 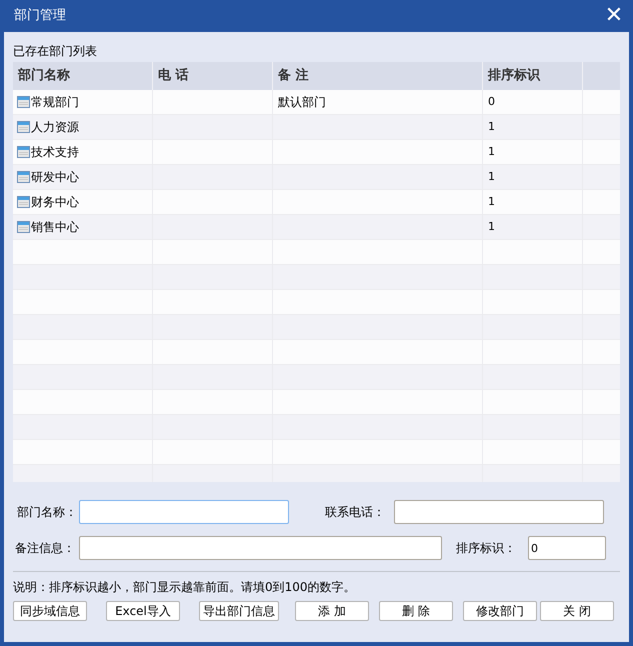 I want to click on field-label: 部门名称：, so click(x=47, y=512).